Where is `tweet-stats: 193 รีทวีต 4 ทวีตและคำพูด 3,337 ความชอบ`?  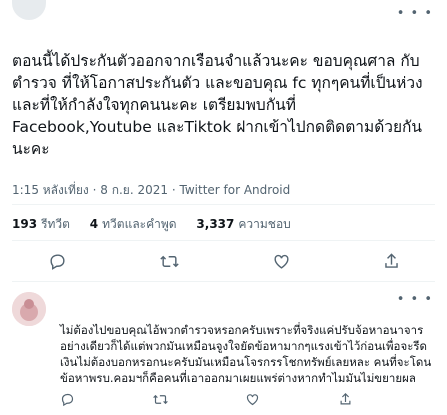
tweet-stats: 193 รีทวีต 4 ทวีตและคำพูด 3,337 ความชอบ is located at coordinates (159, 224).